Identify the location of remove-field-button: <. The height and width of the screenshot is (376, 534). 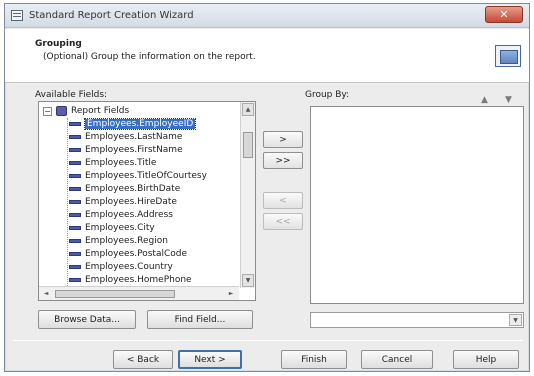
(283, 200).